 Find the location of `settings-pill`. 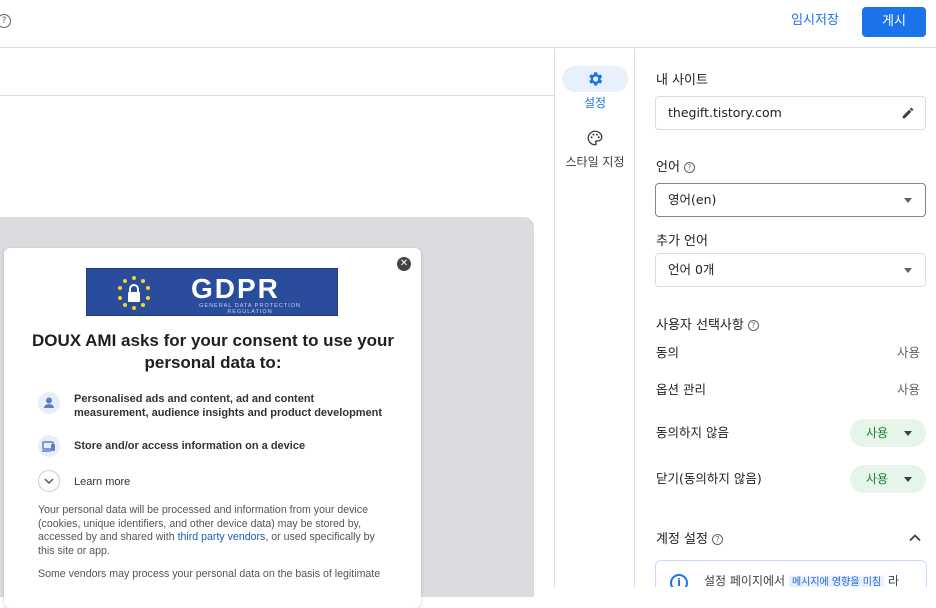

settings-pill is located at coordinates (595, 79).